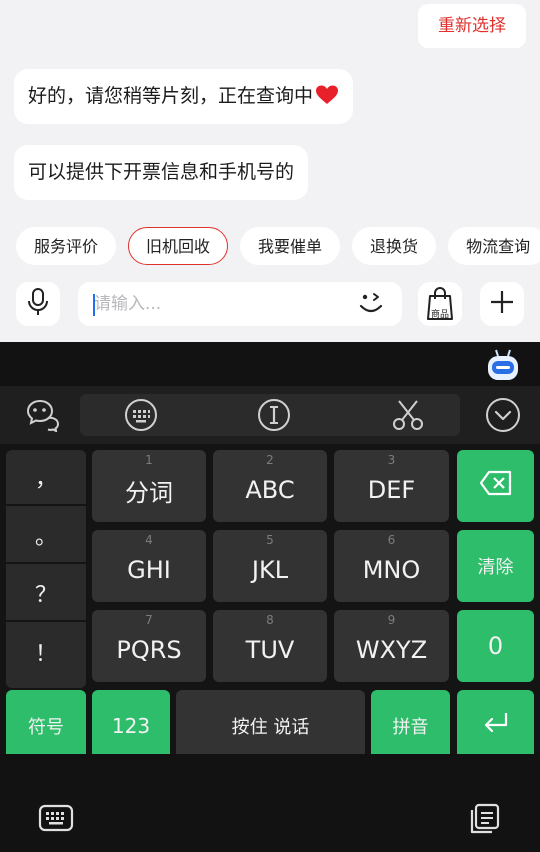  What do you see at coordinates (66, 246) in the screenshot?
I see `chip-service-review: 服务评价` at bounding box center [66, 246].